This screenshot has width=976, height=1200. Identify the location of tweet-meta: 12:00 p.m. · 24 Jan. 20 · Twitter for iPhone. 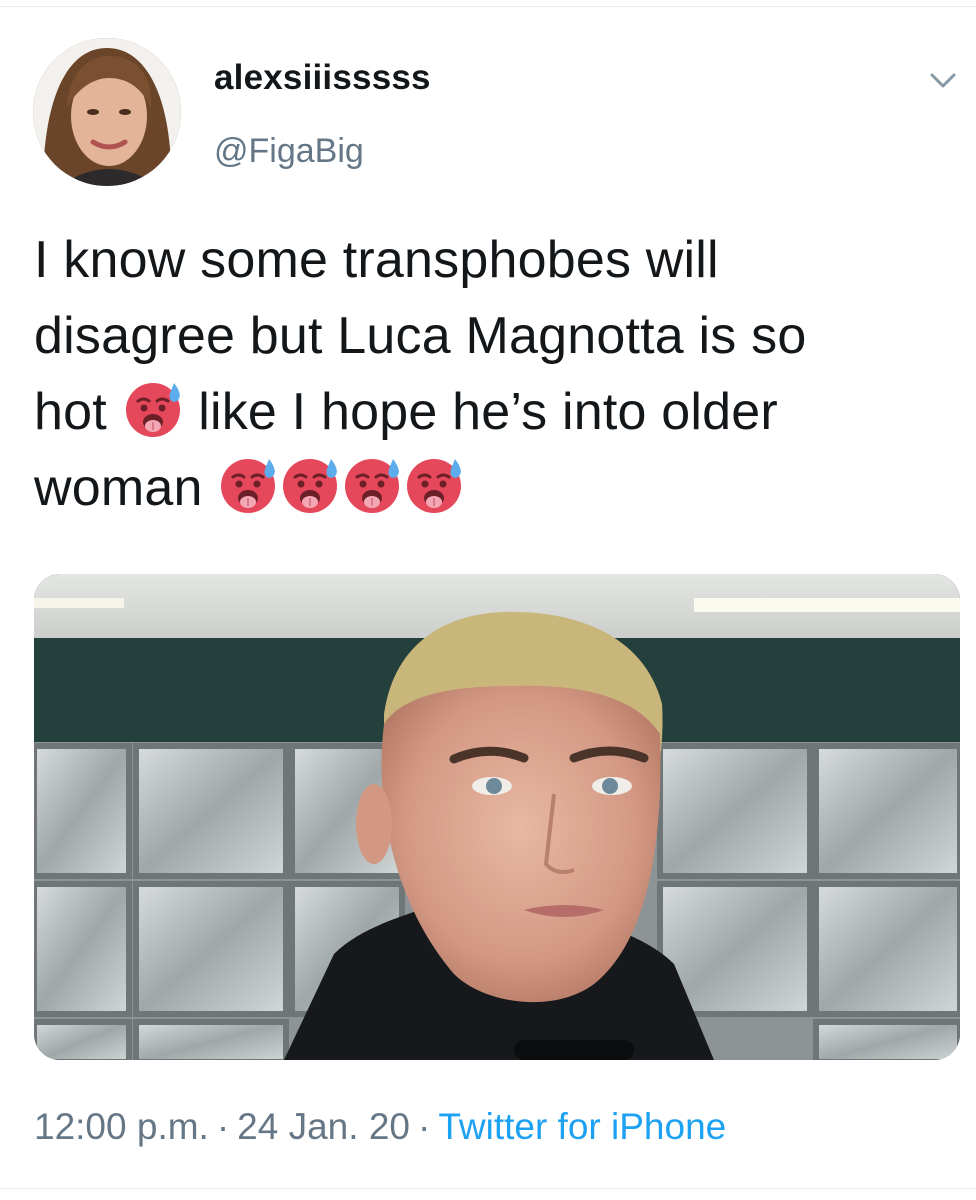
(380, 1127).